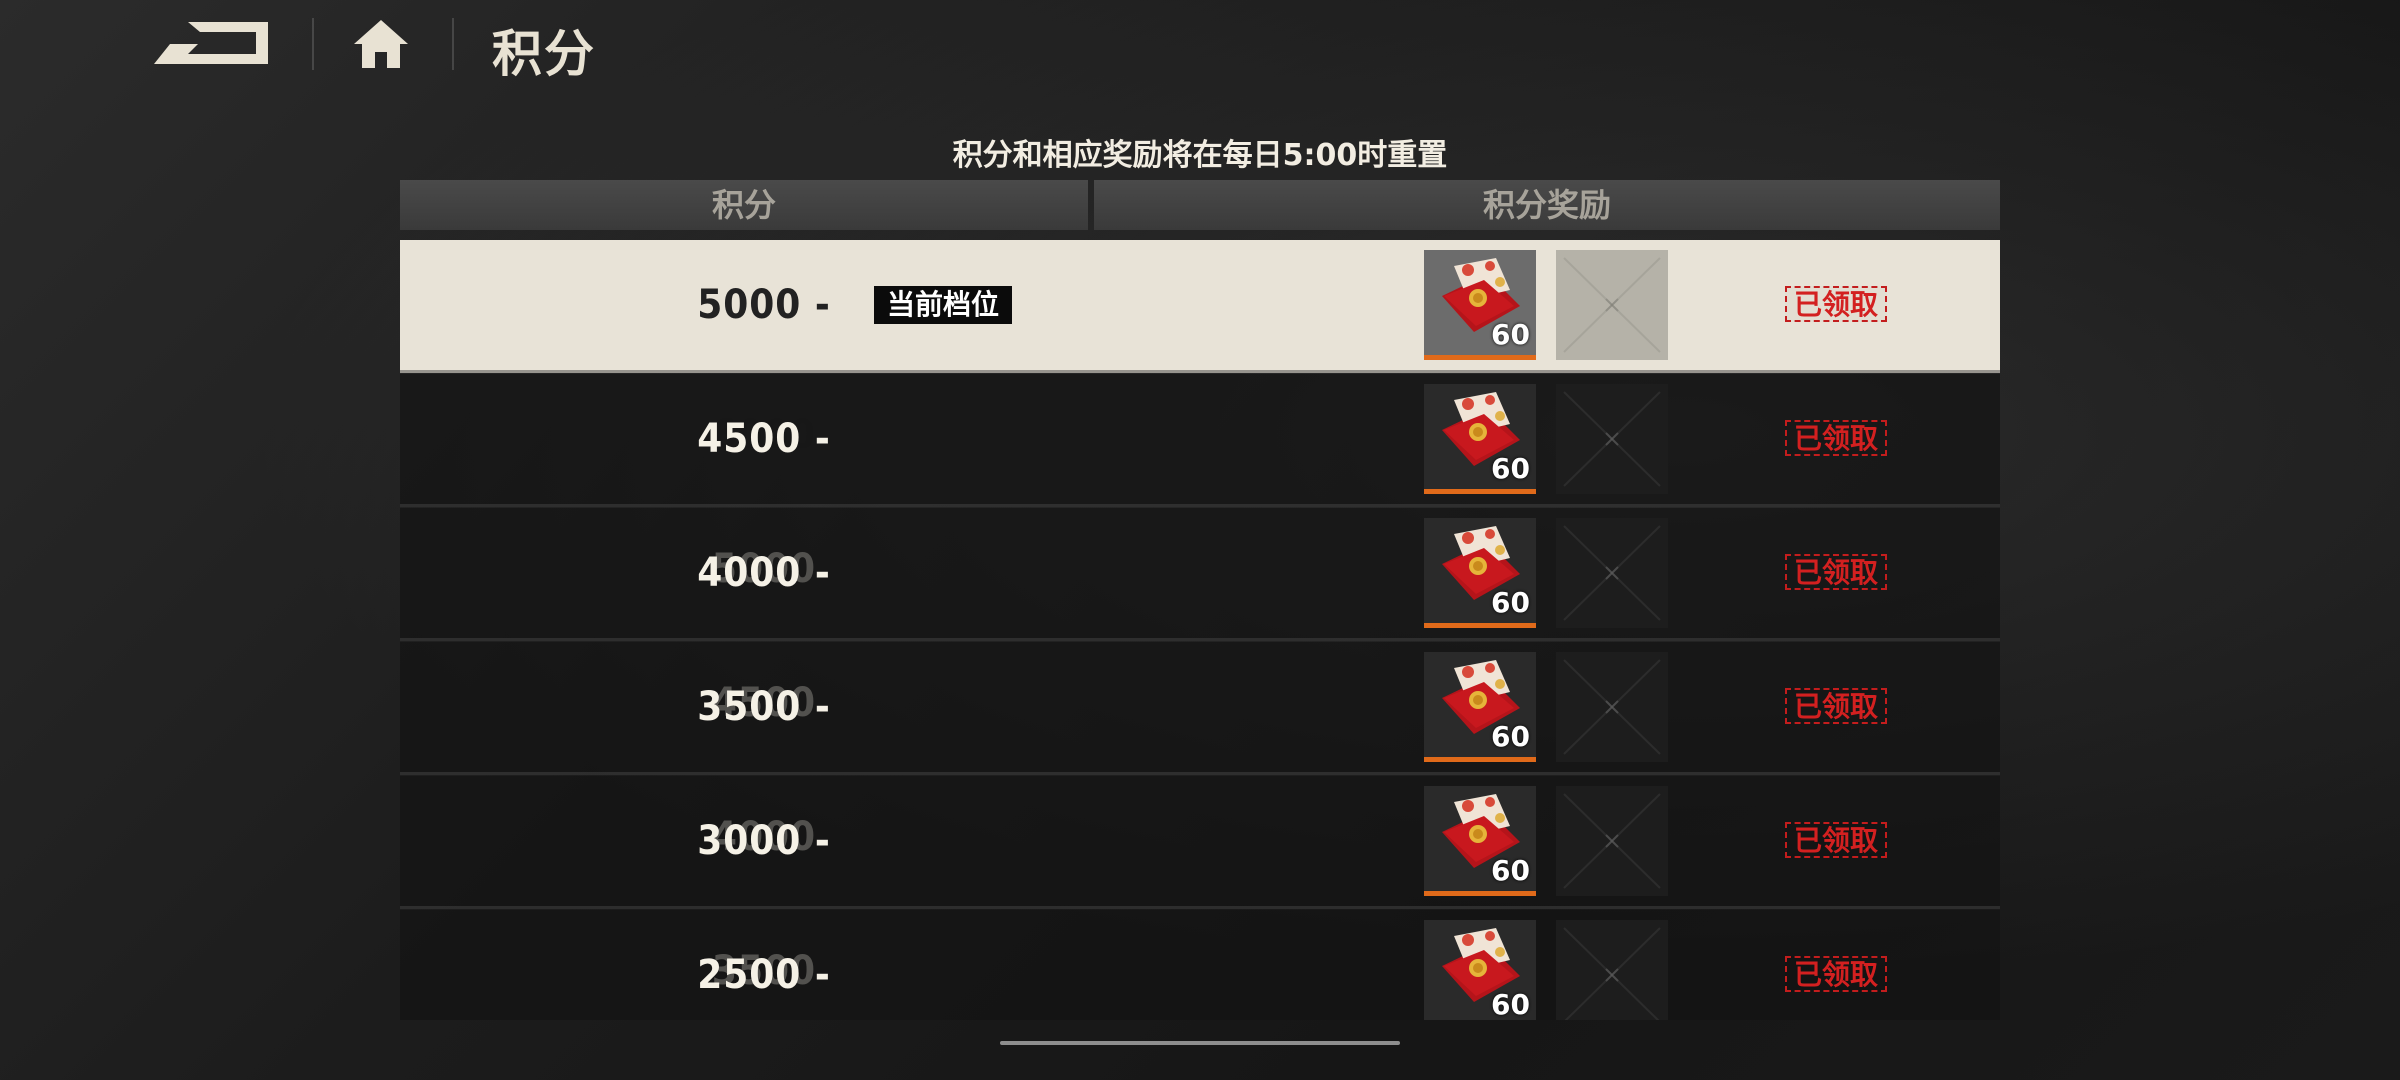 The image size is (2400, 1080). I want to click on back-button, so click(211, 44).